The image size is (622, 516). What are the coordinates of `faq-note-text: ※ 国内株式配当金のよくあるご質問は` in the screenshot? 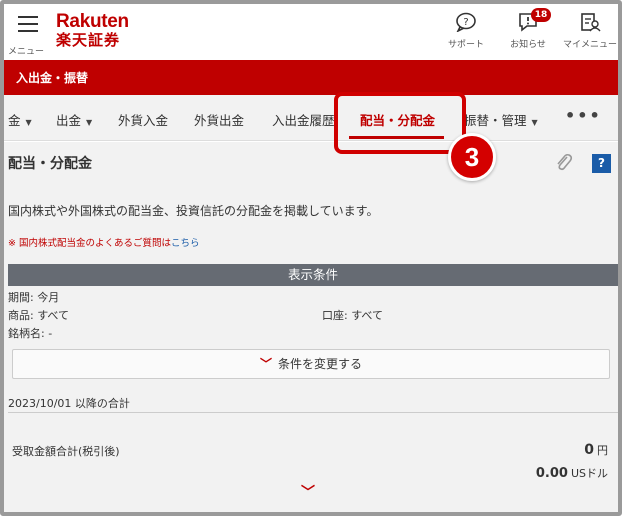 It's located at (89, 243).